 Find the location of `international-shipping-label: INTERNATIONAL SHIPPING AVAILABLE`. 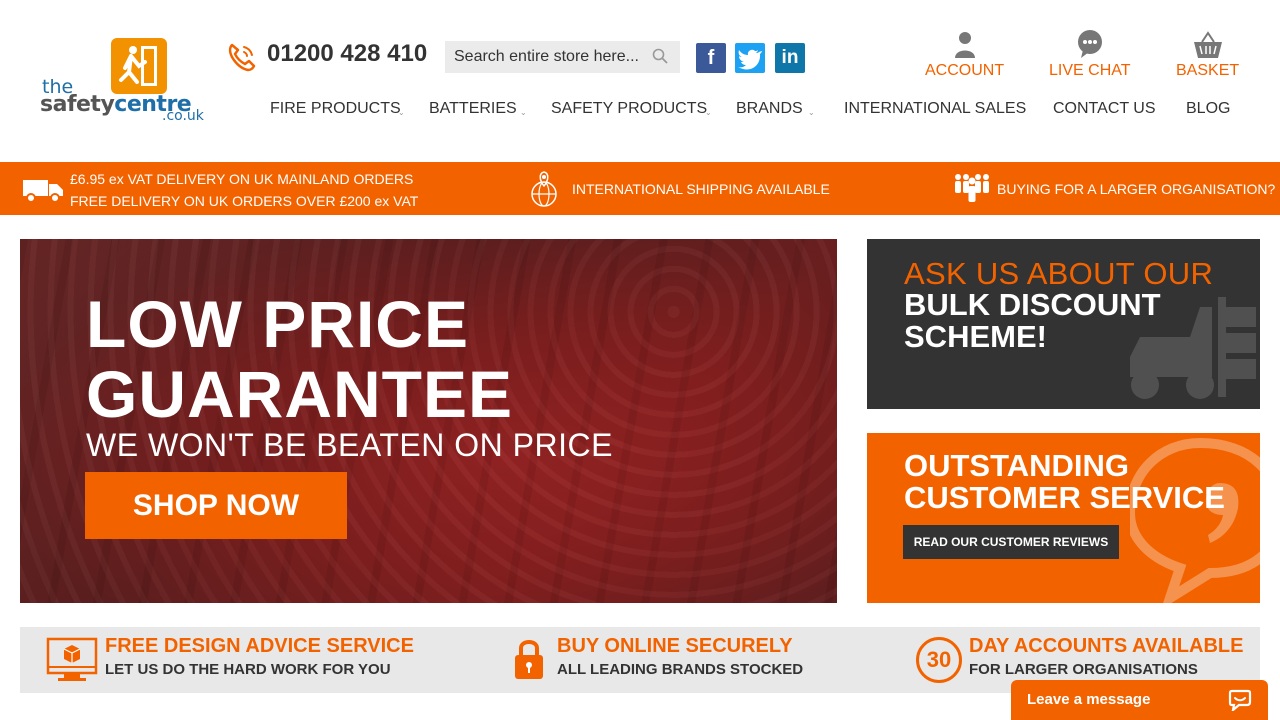

international-shipping-label: INTERNATIONAL SHIPPING AVAILABLE is located at coordinates (701, 189).